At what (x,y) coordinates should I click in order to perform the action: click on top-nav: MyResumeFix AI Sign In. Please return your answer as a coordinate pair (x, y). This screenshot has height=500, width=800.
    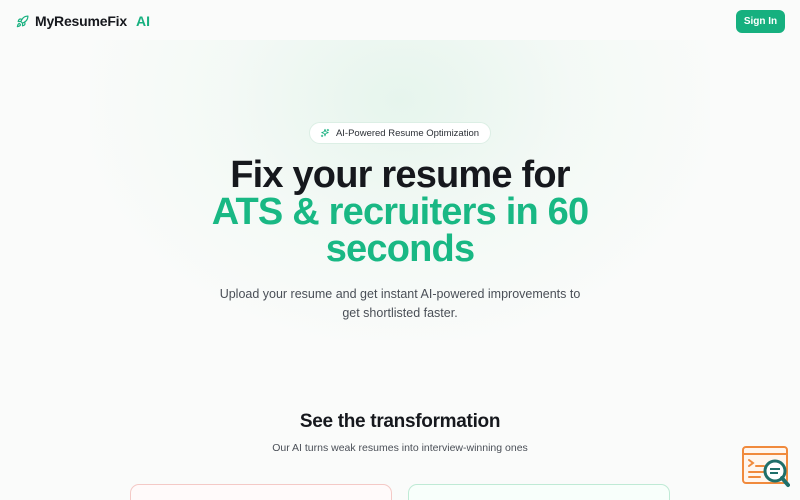
    Looking at the image, I should click on (400, 21).